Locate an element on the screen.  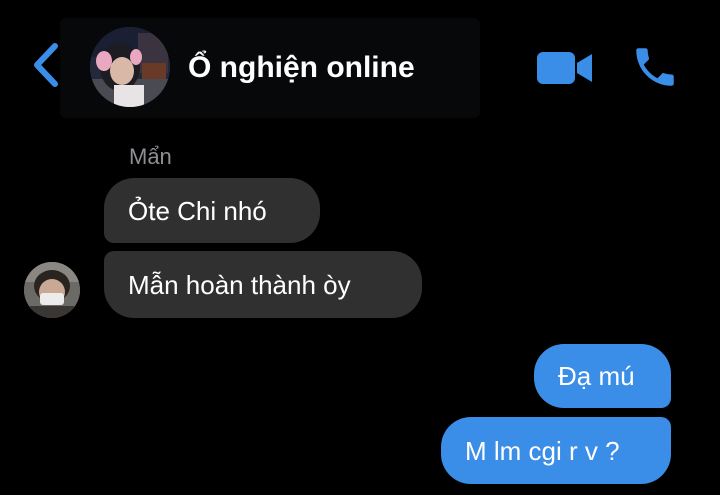
sender-avatar-image is located at coordinates (52, 290).